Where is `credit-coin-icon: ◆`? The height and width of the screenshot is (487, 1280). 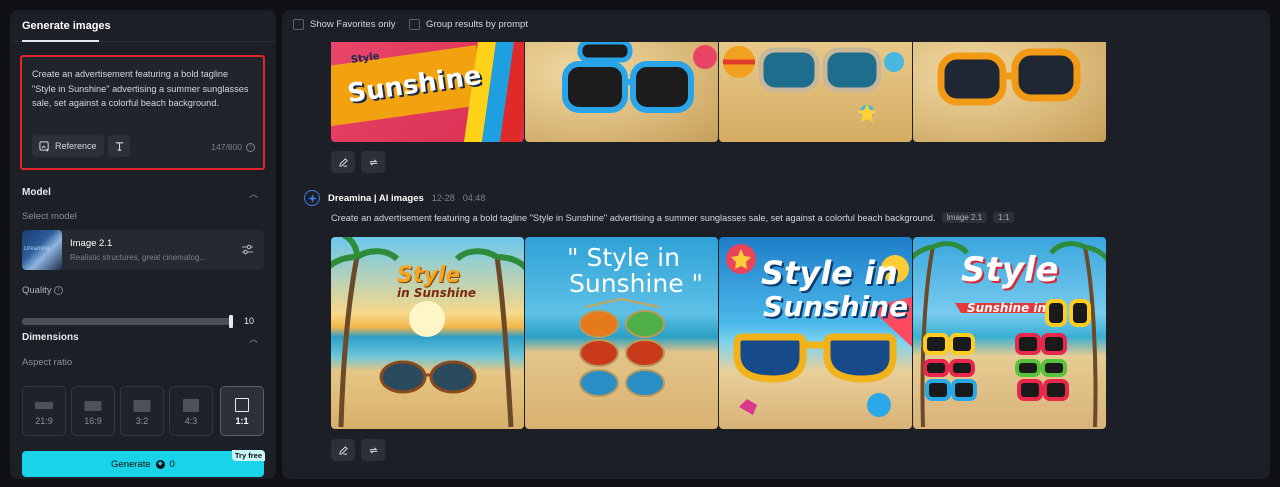 credit-coin-icon: ◆ is located at coordinates (160, 464).